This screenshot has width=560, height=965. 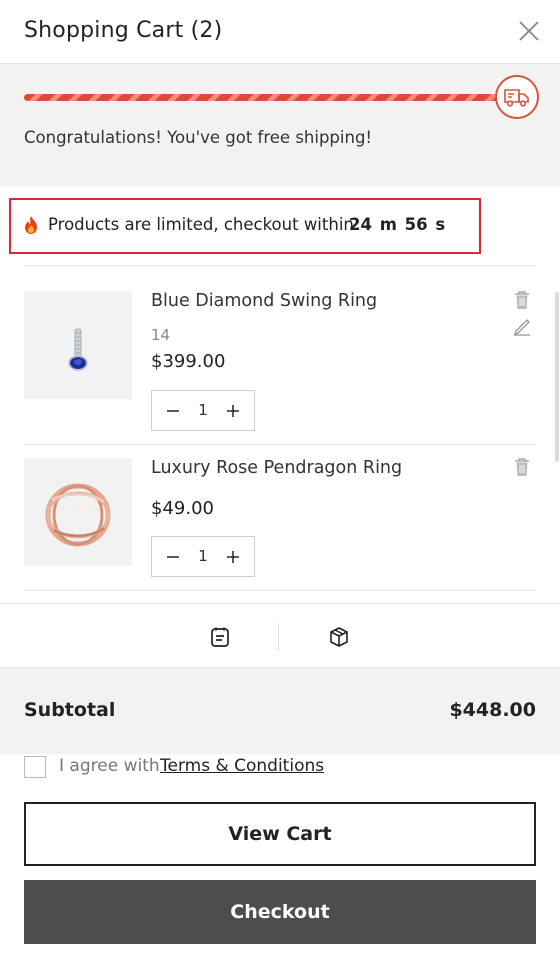 What do you see at coordinates (522, 326) in the screenshot?
I see `edit-icon` at bounding box center [522, 326].